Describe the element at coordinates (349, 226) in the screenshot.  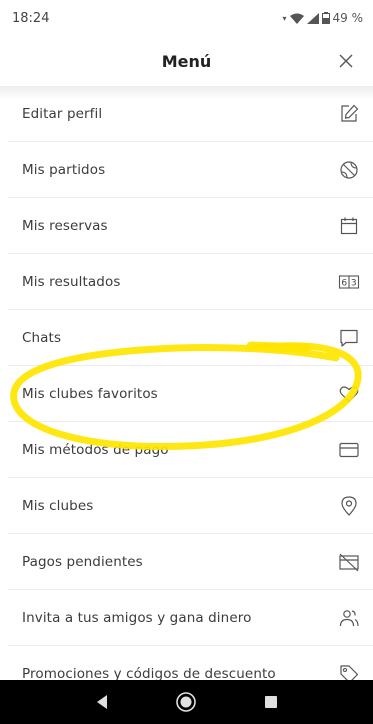
I see `calendar-icon` at that location.